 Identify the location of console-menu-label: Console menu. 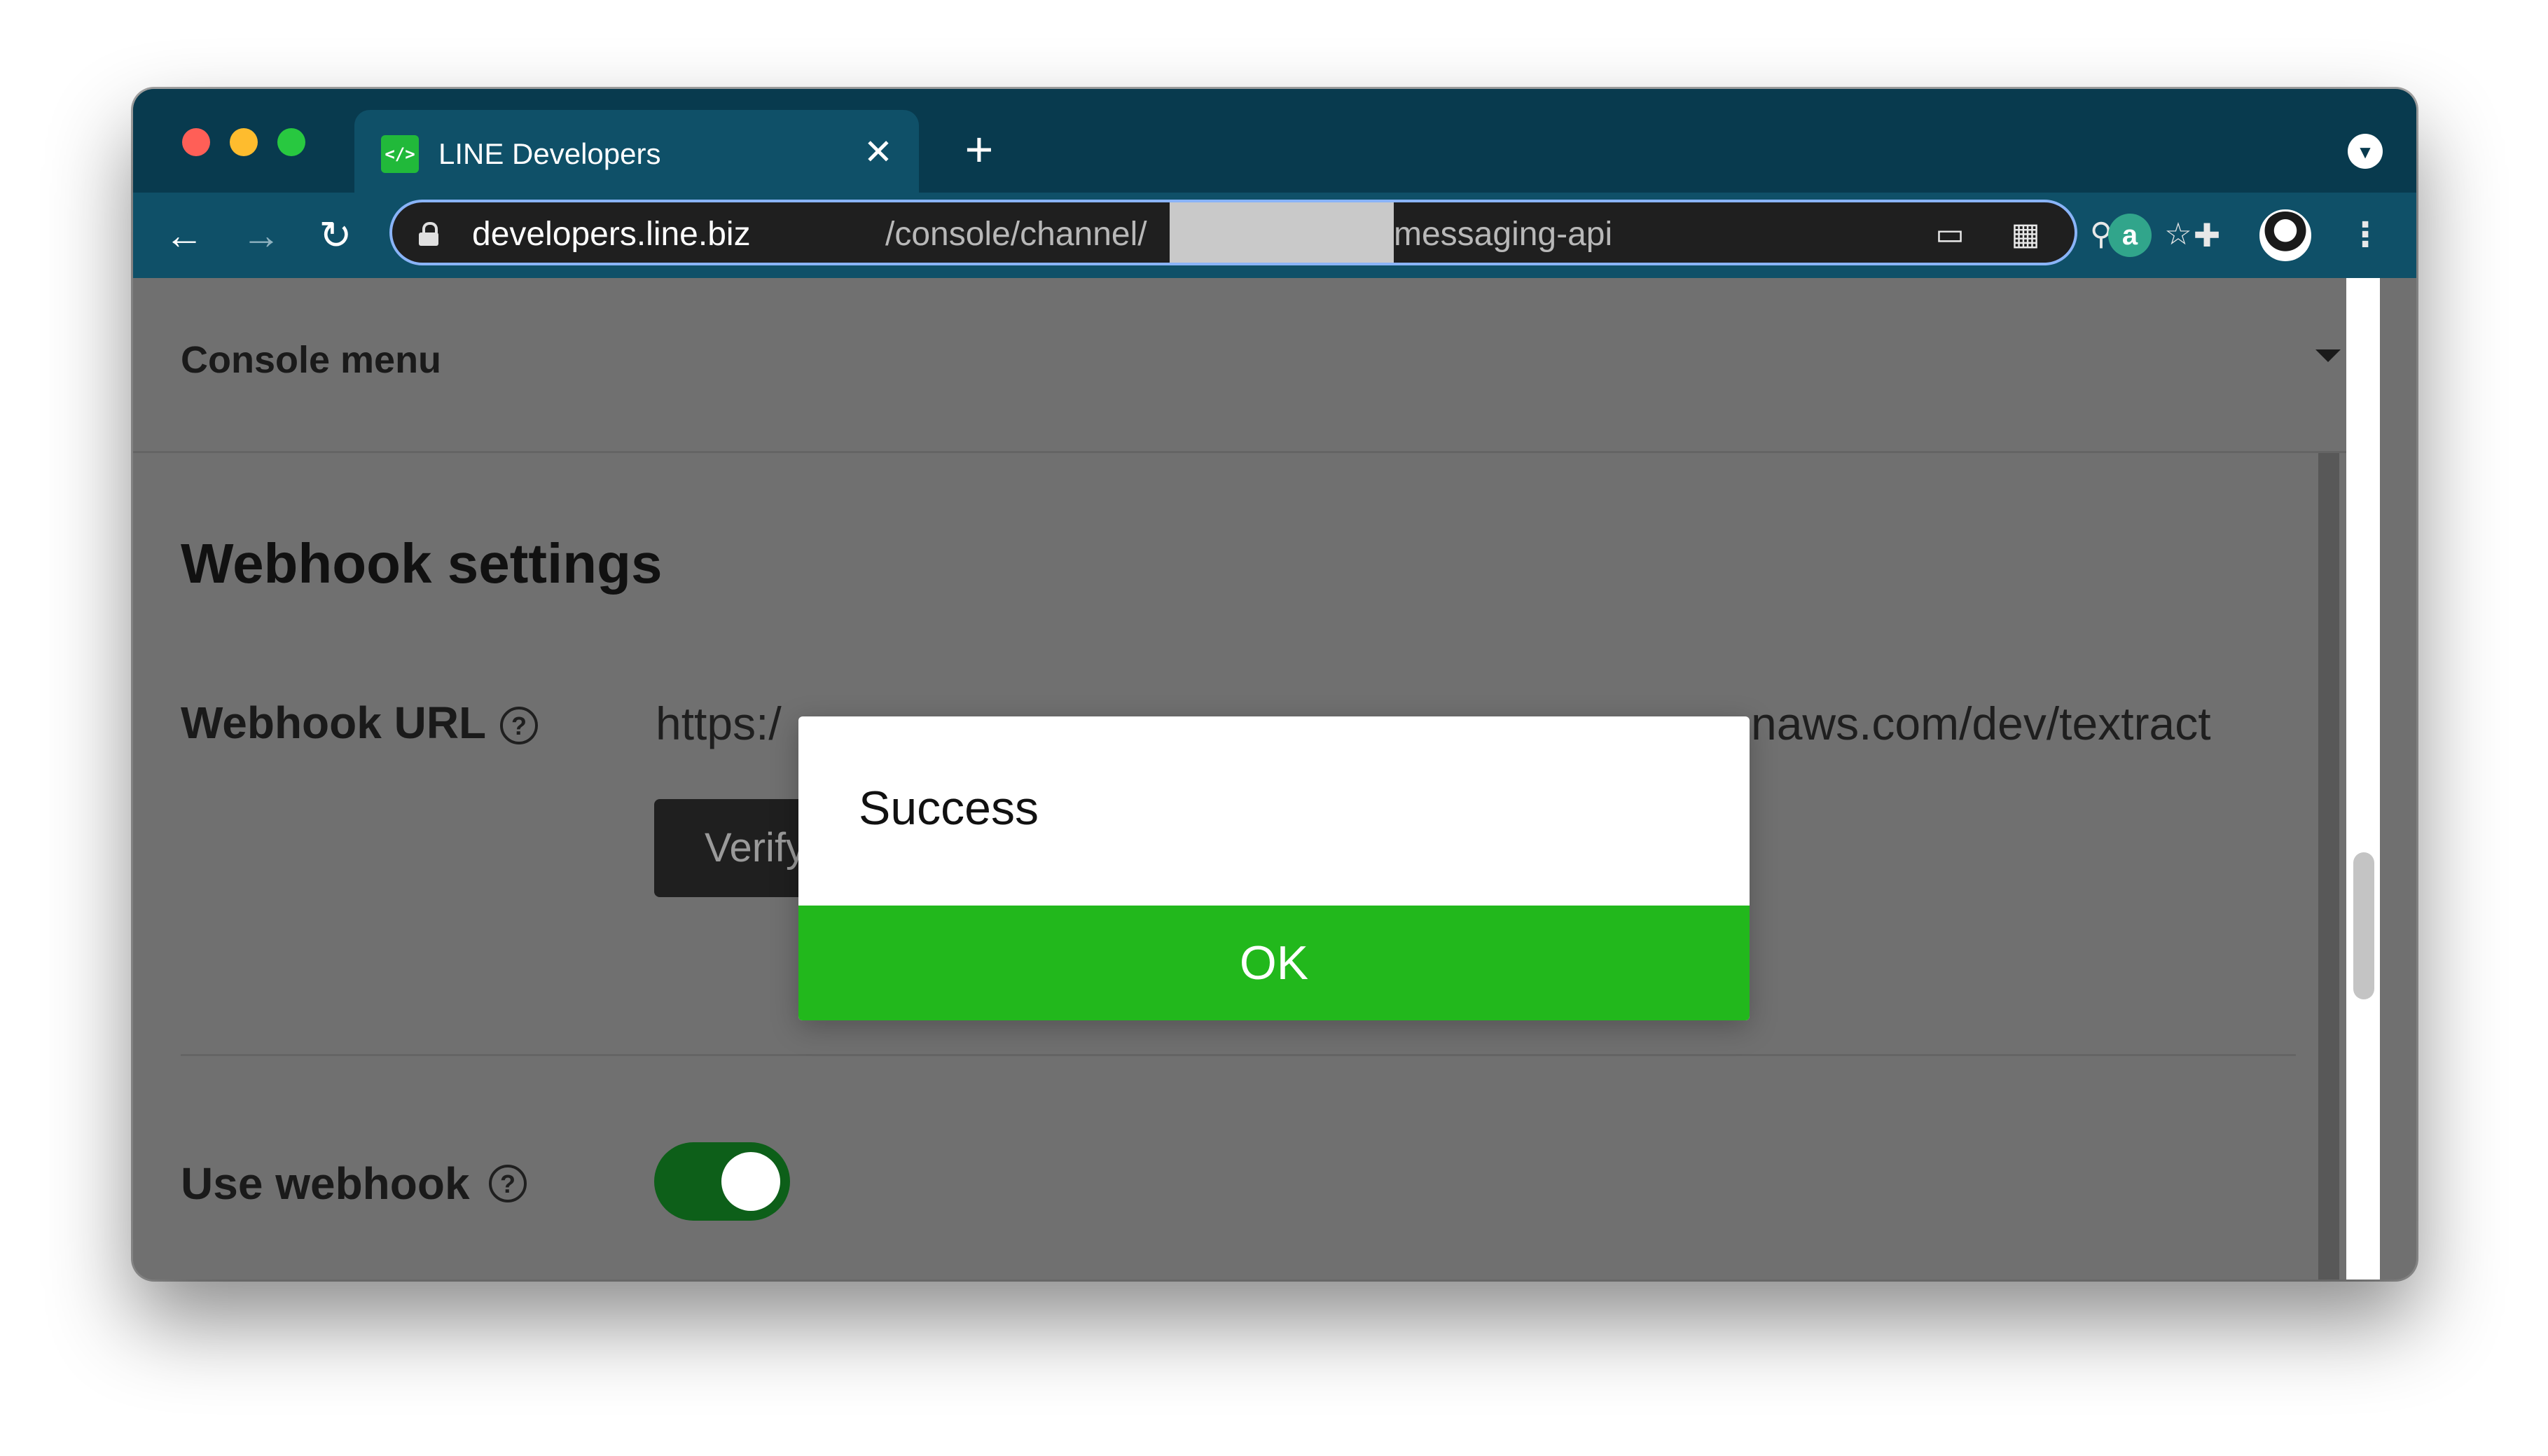
(311, 360).